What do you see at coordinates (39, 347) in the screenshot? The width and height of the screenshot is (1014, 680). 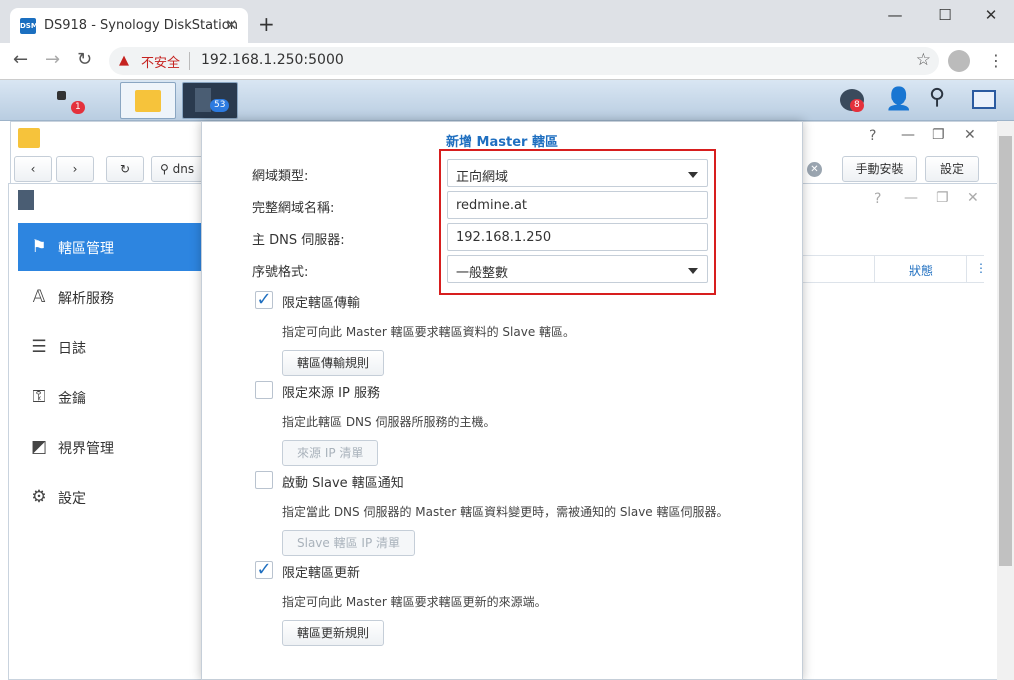 I see `log-icon: ☰` at bounding box center [39, 347].